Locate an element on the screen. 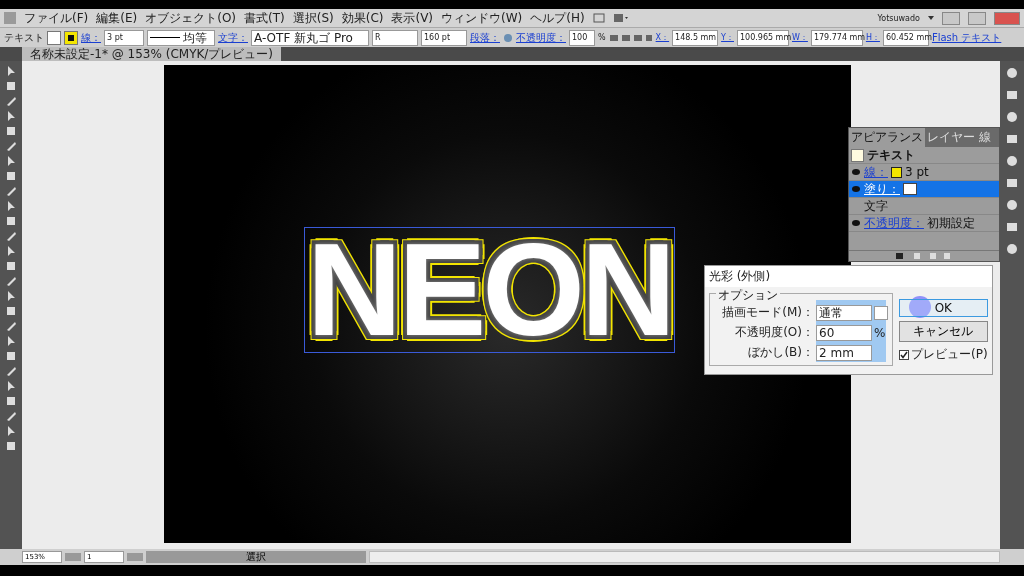 This screenshot has width=1024, height=576. stroke-profile-dropdown: 均等 is located at coordinates (181, 37).